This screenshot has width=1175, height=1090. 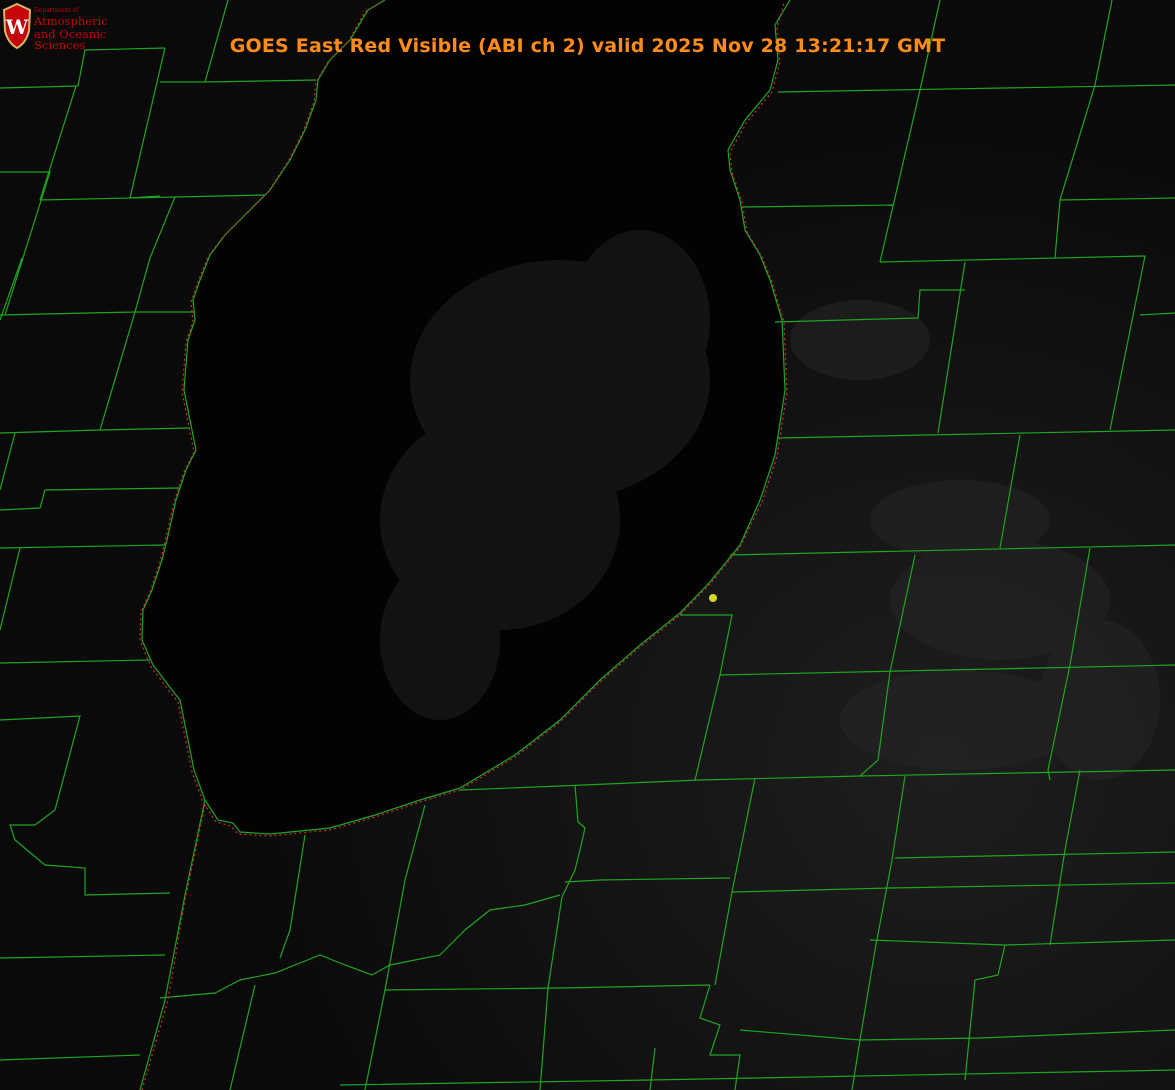 I want to click on location-marker, so click(x=713, y=598).